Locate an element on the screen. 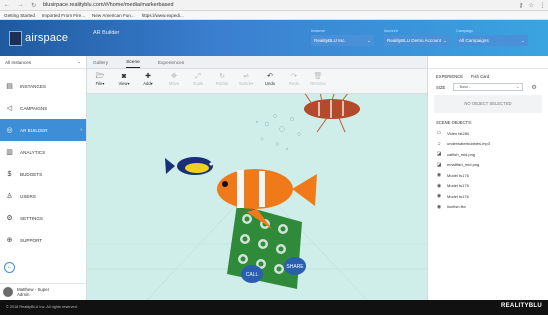  campaign-select-box: All Campaigns ⌄ is located at coordinates (492, 40).